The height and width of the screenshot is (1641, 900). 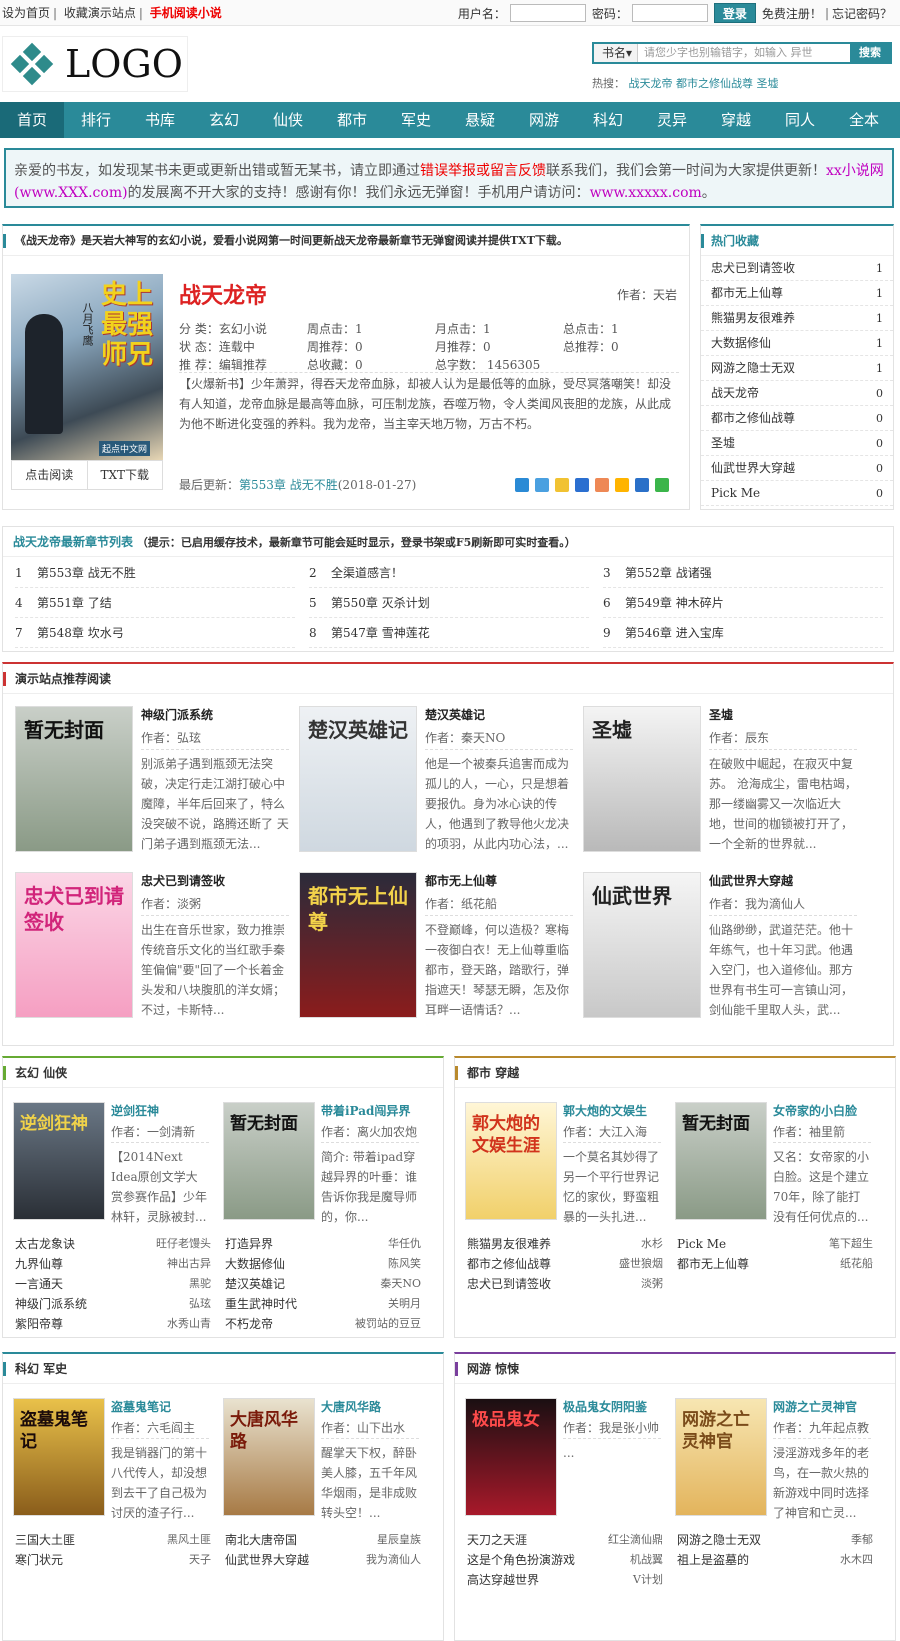 I want to click on list-book-link: 高达穿越世界, so click(x=503, y=1580).